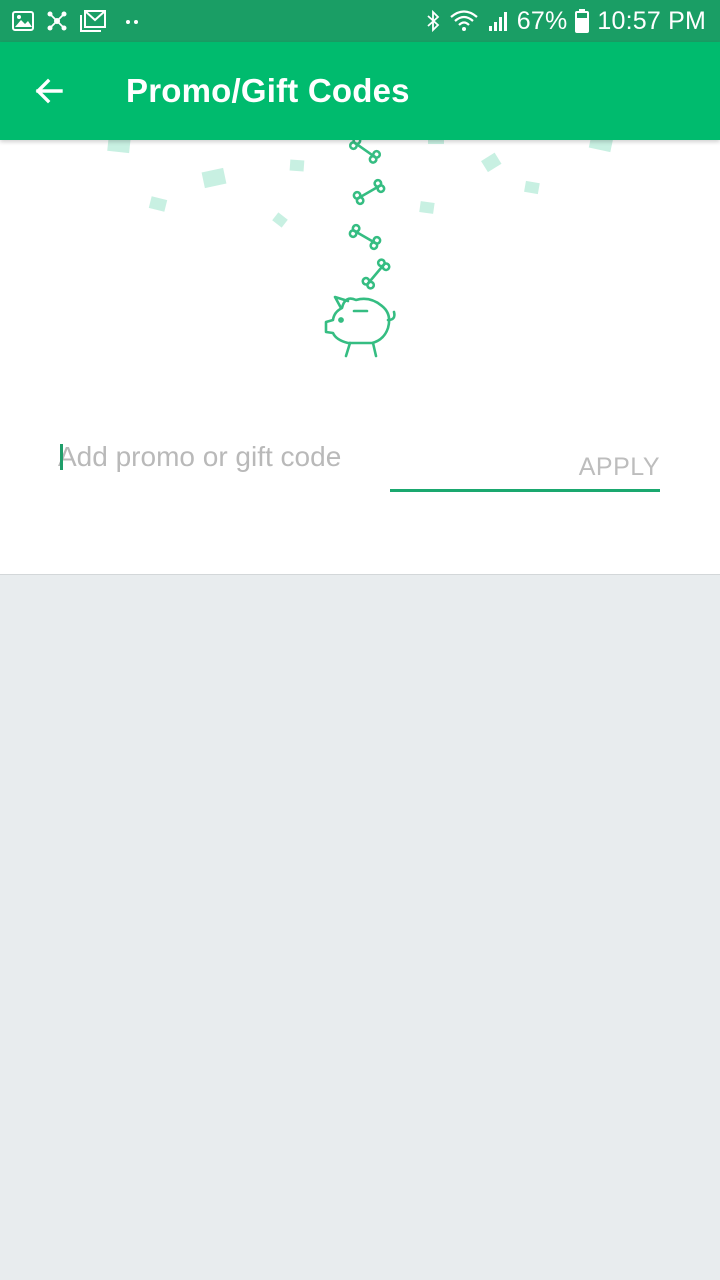 This screenshot has height=1280, width=720. I want to click on back-button, so click(49, 91).